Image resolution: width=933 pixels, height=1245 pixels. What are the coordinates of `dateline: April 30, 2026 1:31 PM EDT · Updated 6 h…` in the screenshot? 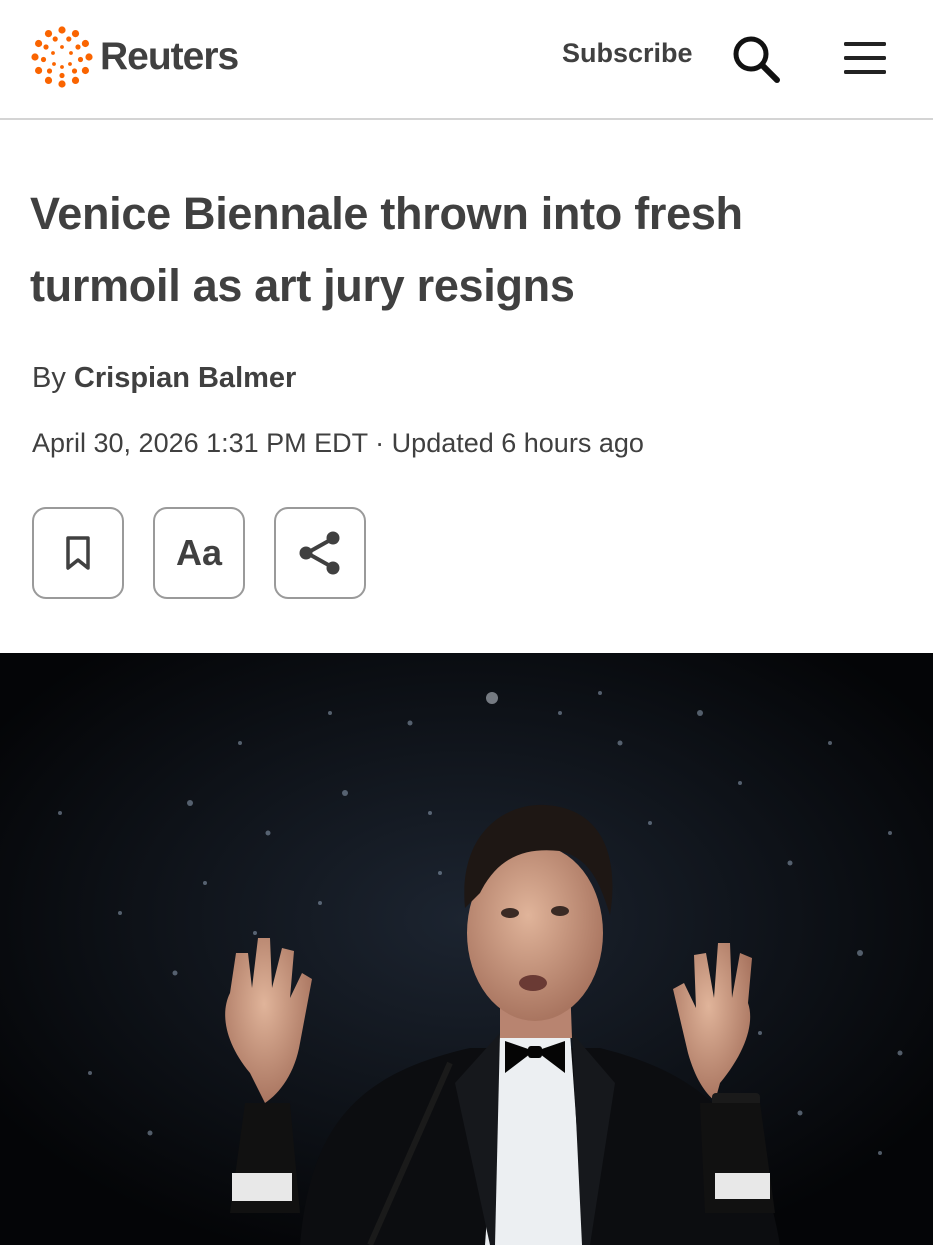 It's located at (338, 443).